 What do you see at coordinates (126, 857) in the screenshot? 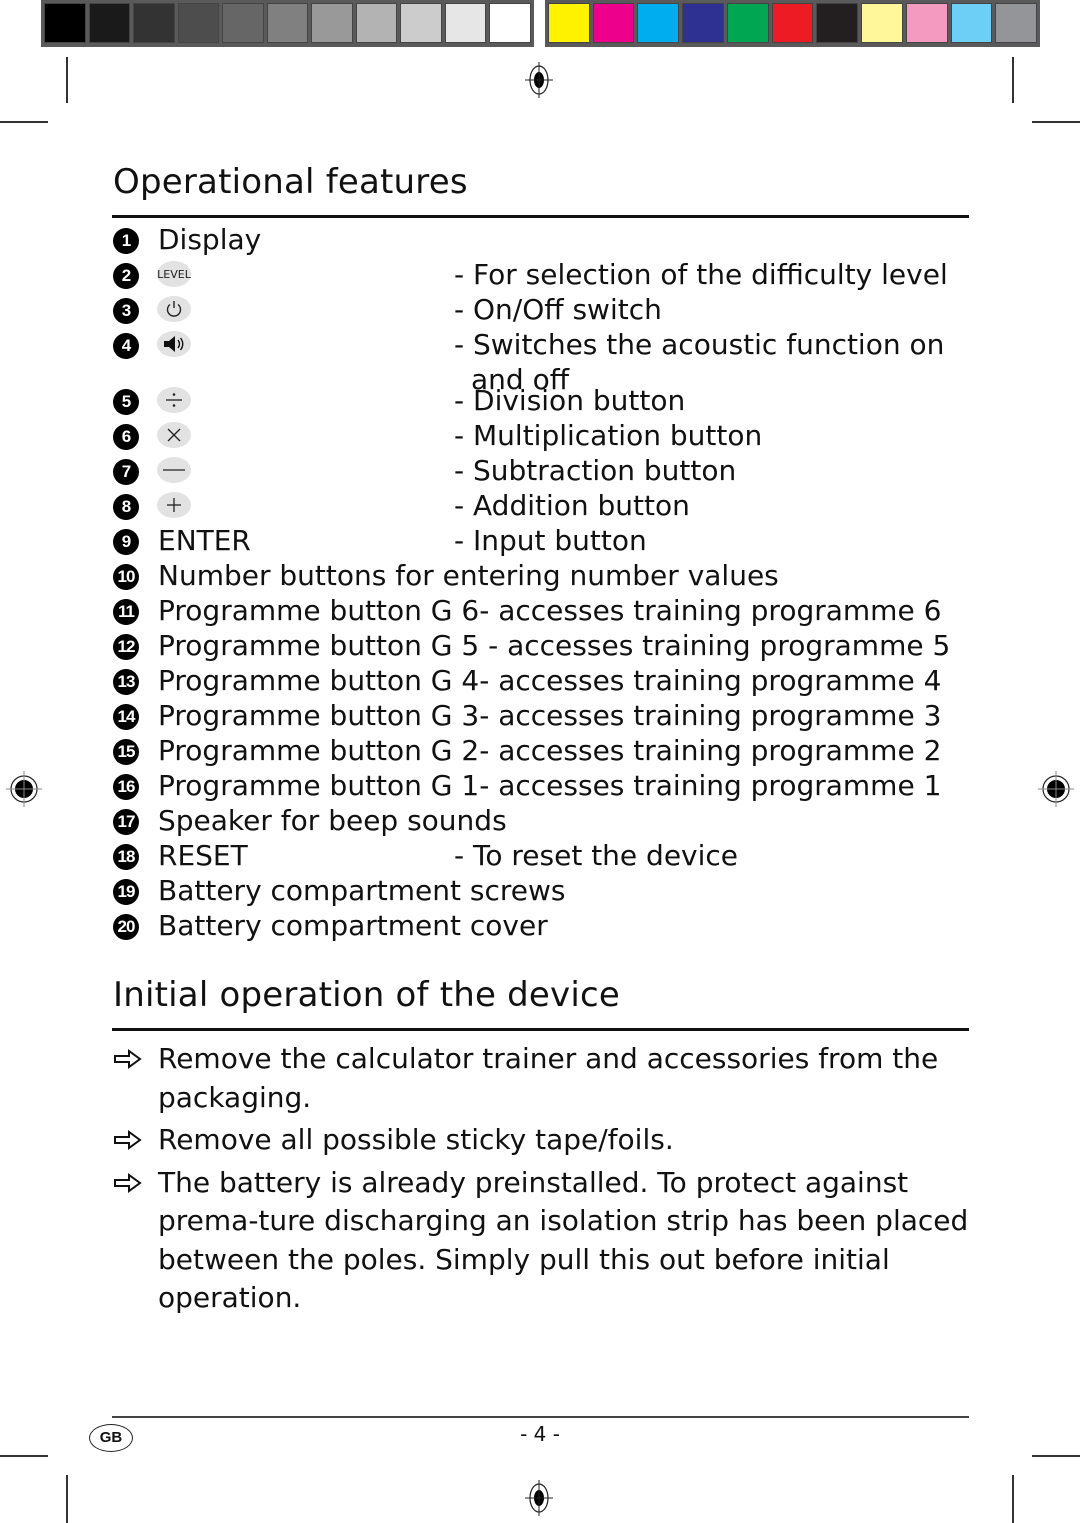
I see `callout-number: 18` at bounding box center [126, 857].